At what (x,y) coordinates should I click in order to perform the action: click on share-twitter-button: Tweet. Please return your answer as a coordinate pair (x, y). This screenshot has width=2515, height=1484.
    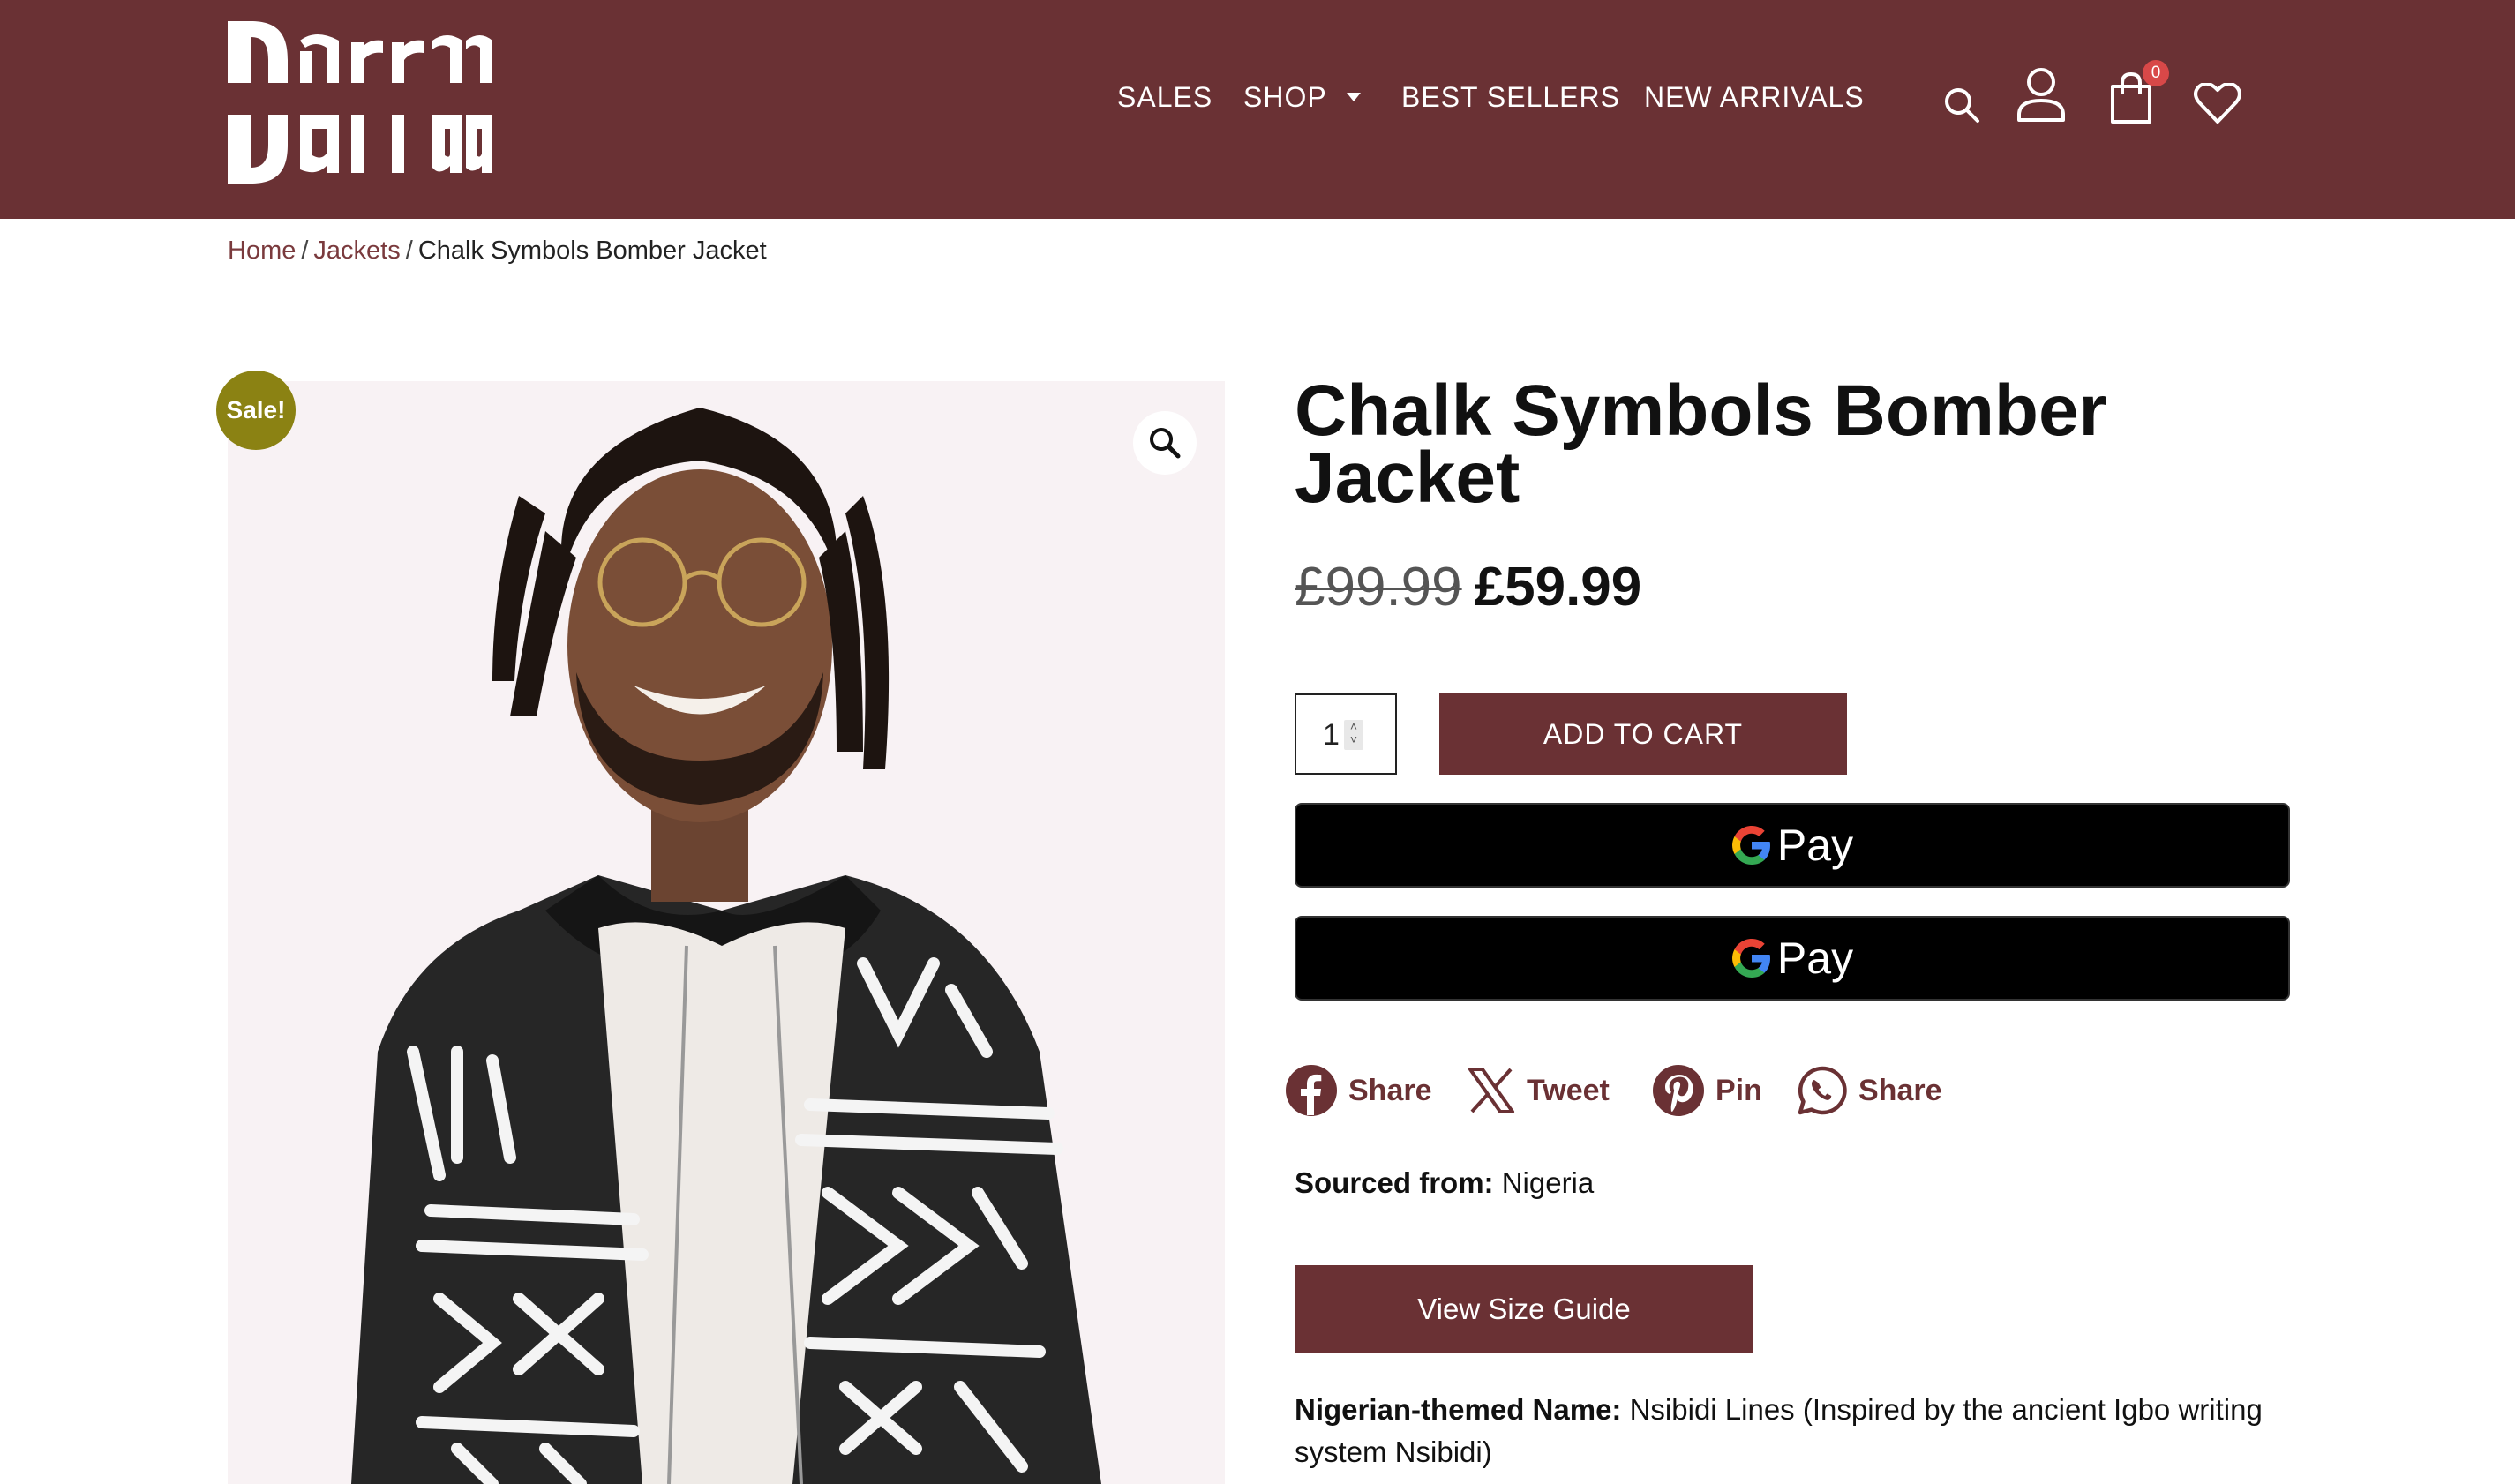
    Looking at the image, I should click on (1538, 1090).